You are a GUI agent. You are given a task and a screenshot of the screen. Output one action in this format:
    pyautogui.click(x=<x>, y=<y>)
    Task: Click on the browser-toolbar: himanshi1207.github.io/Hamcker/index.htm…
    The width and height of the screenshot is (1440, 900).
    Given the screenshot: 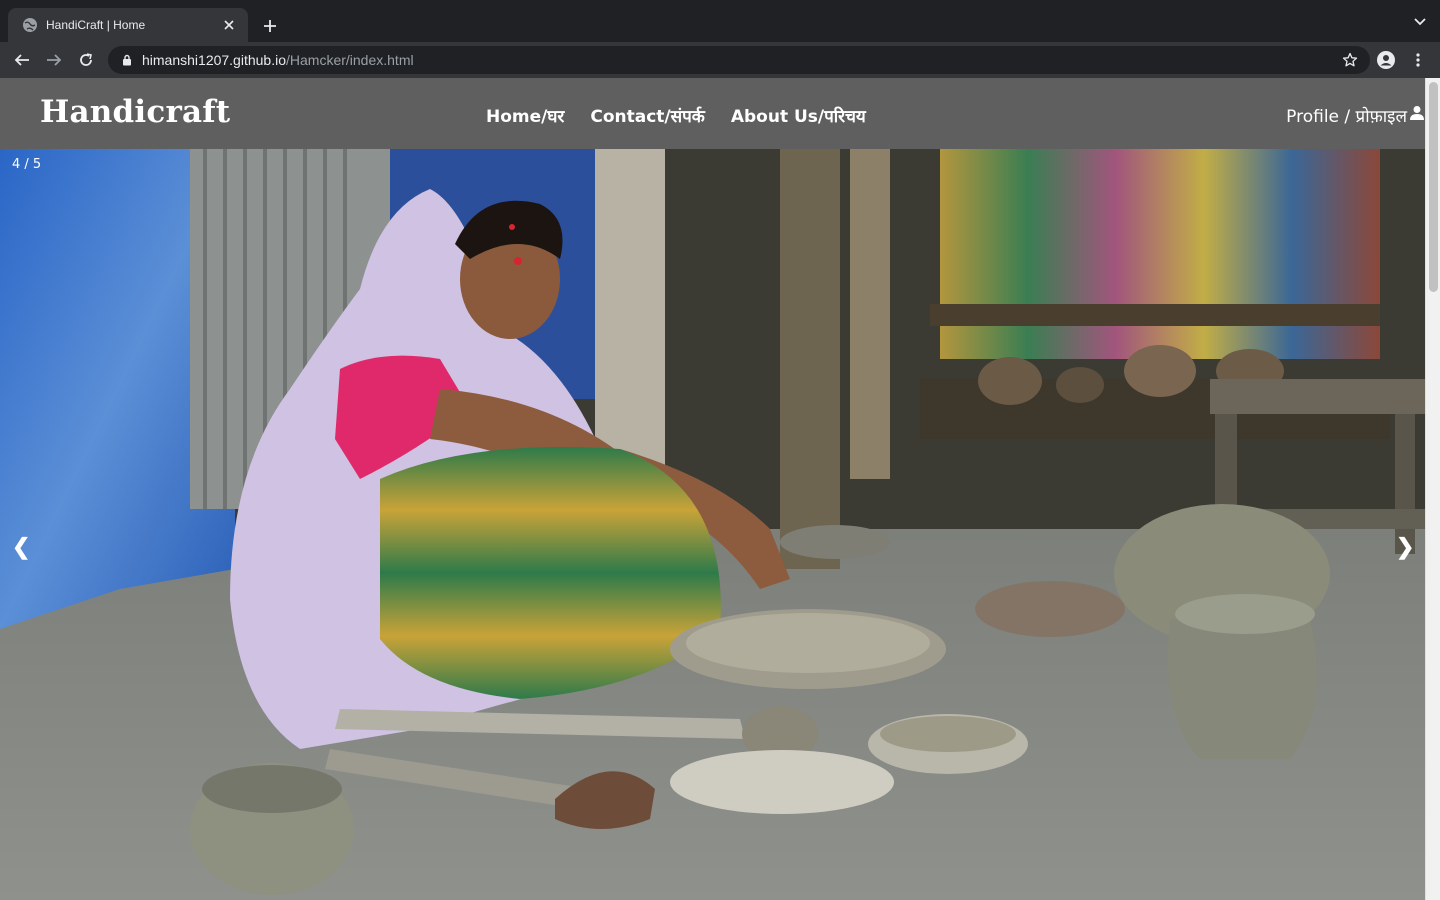 What is the action you would take?
    pyautogui.click(x=720, y=60)
    